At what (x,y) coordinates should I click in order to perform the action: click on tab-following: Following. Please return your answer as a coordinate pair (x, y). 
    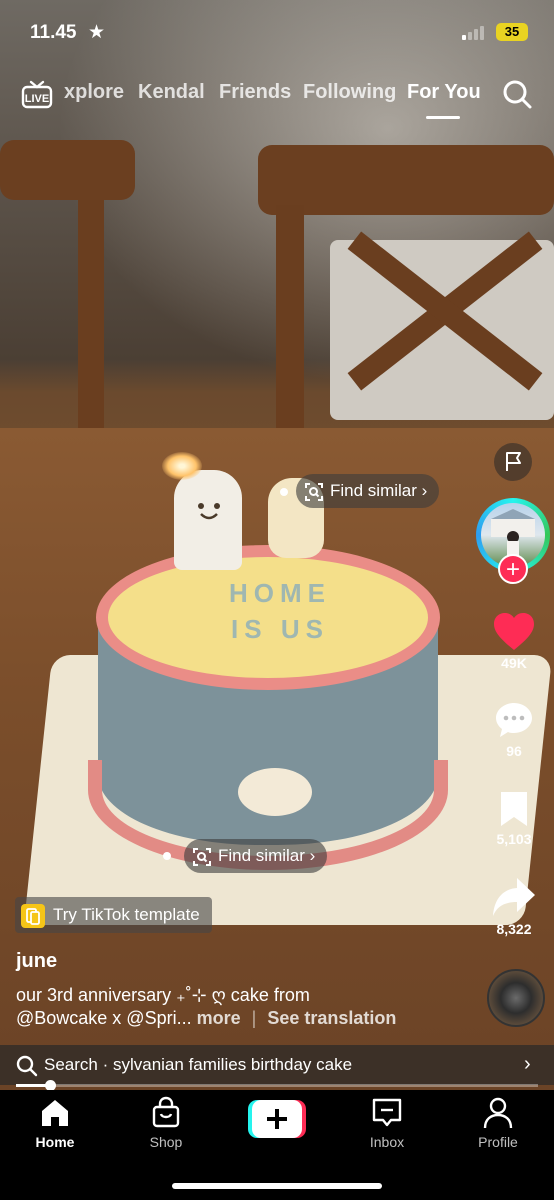
    Looking at the image, I should click on (349, 92).